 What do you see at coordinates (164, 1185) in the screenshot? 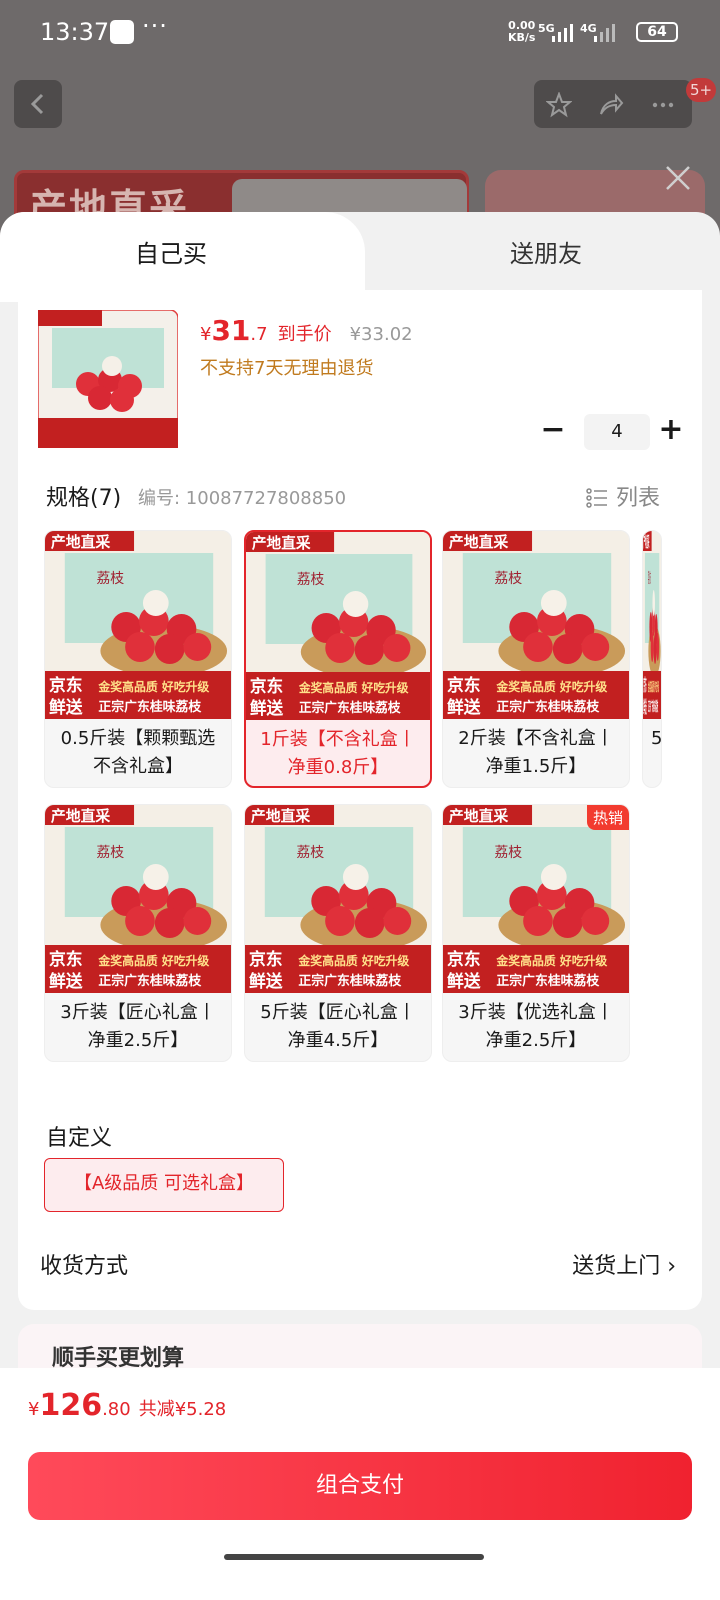
I see `custom-option-chip: 【A级品质 可选礼盒】` at bounding box center [164, 1185].